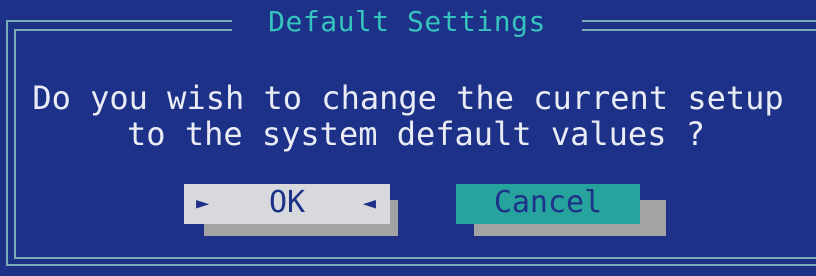 The image size is (816, 276). What do you see at coordinates (407, 21) in the screenshot?
I see `dialog-title: Default Settings` at bounding box center [407, 21].